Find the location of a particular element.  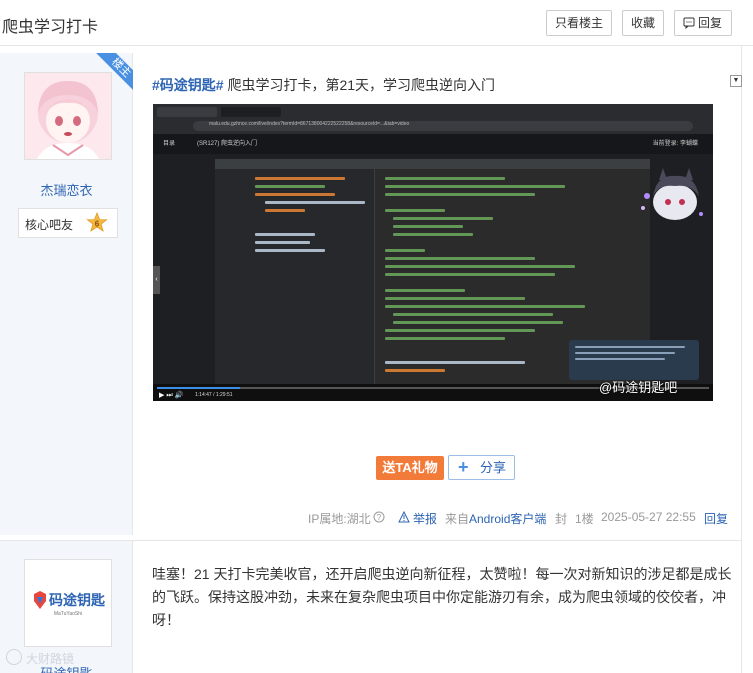

avatar: 码途钥匙 MaTuYaoShi is located at coordinates (68, 603).